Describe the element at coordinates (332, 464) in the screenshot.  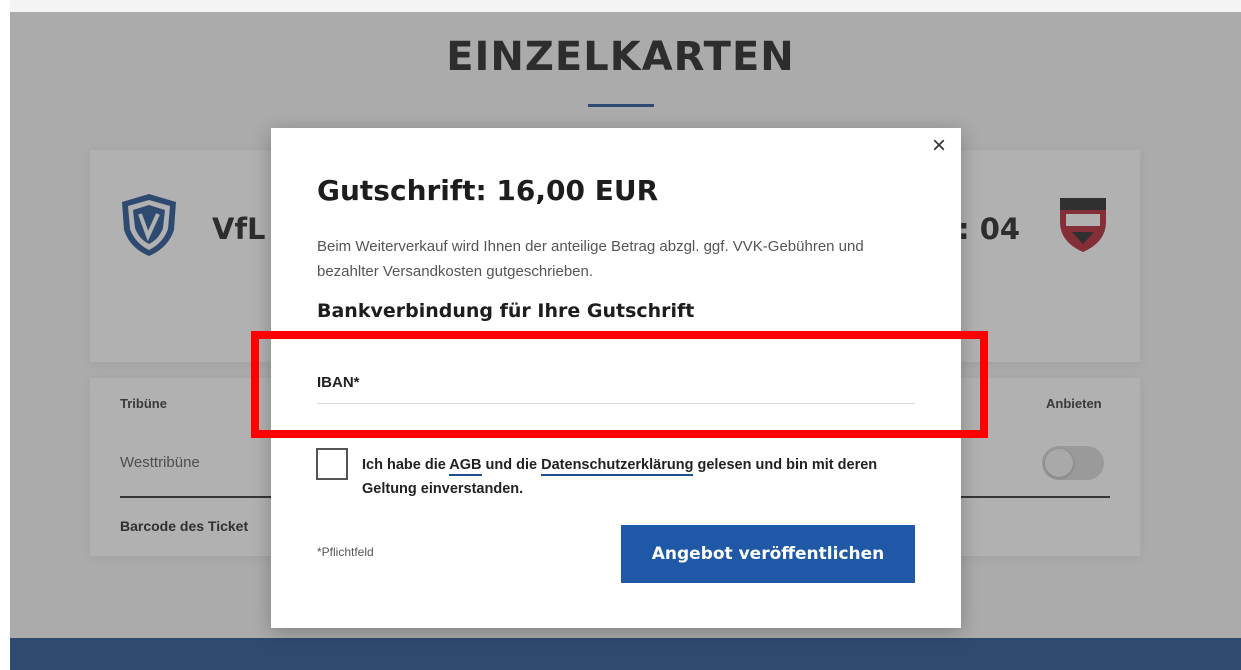
I see `agree-checkbox` at that location.